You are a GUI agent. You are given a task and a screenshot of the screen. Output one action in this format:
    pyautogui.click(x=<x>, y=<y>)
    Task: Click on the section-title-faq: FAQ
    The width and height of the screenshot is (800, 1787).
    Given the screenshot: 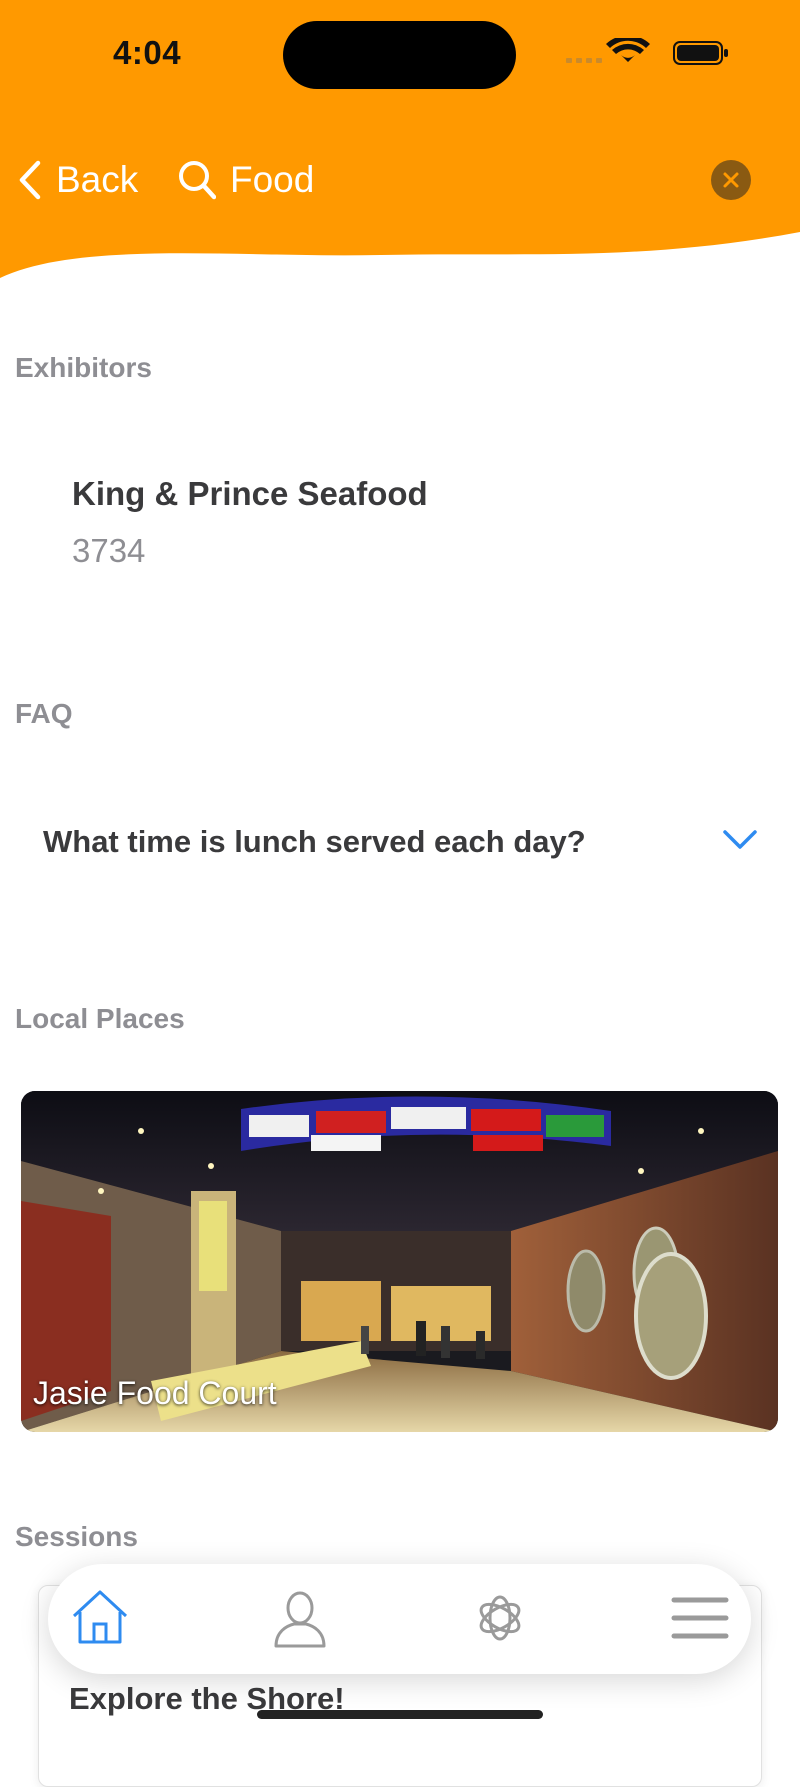 What is the action you would take?
    pyautogui.click(x=44, y=713)
    